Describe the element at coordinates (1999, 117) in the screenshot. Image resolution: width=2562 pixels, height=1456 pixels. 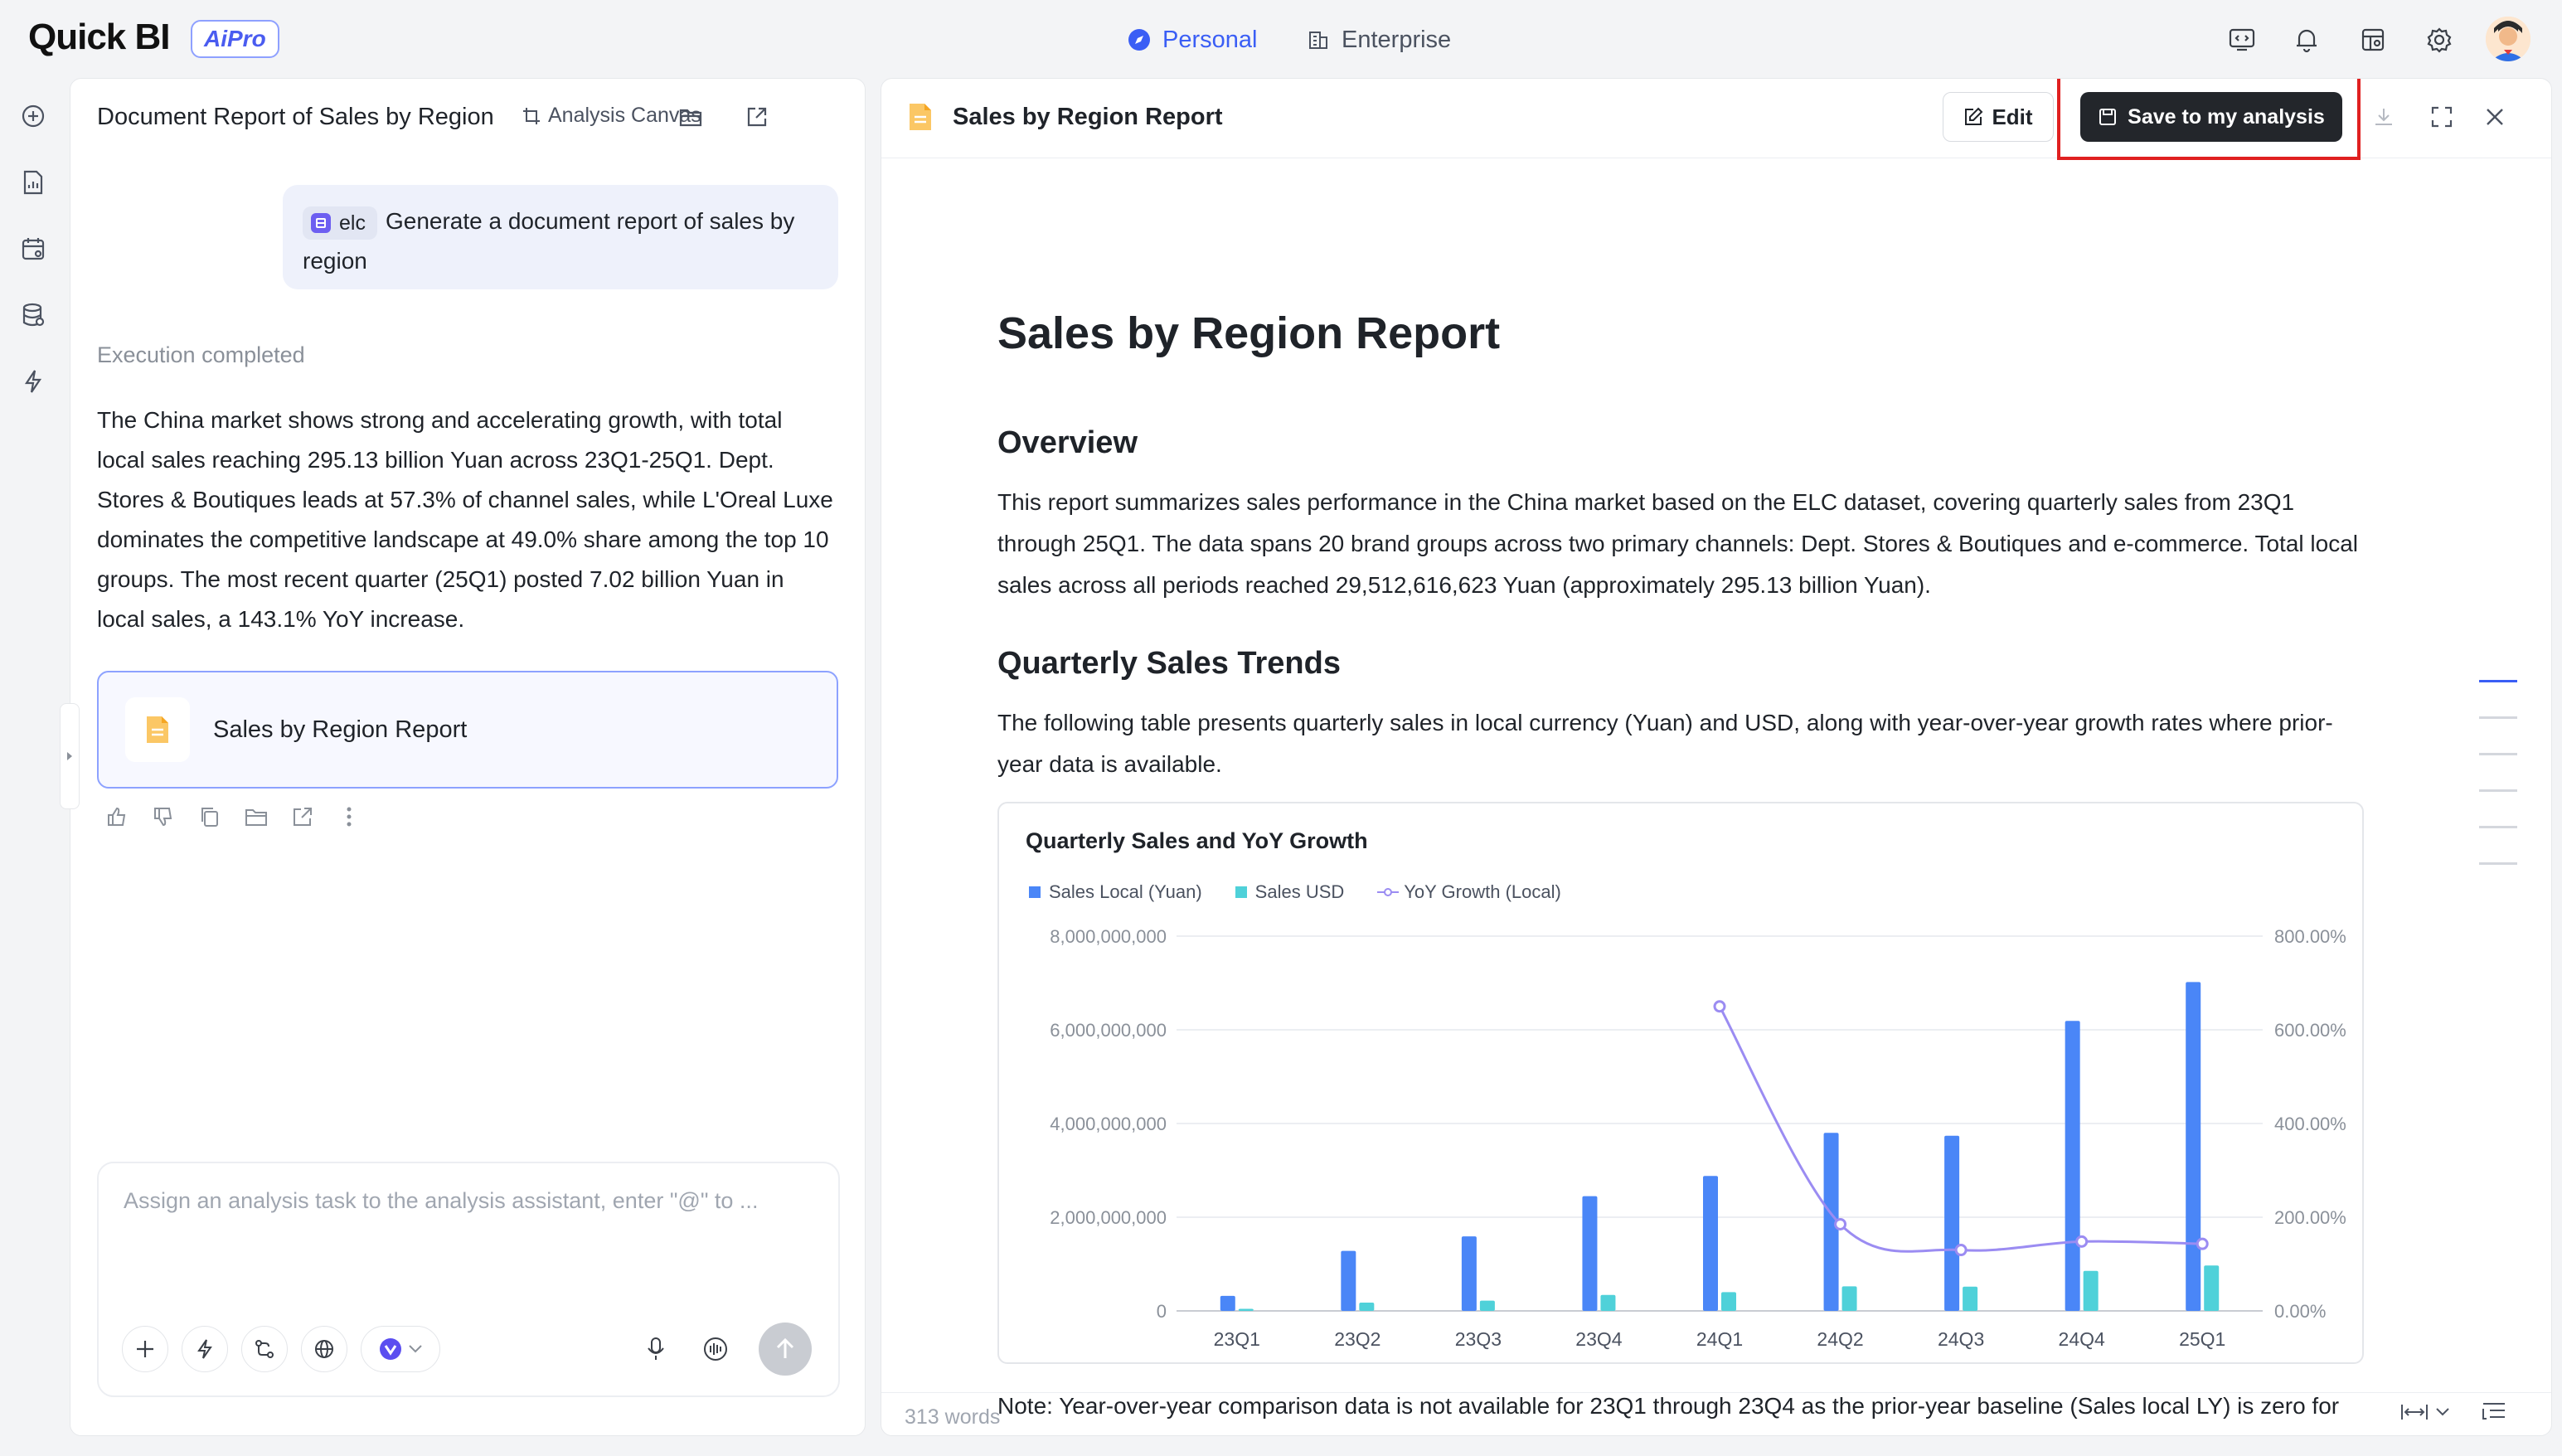
I see `edit-button: Edit` at that location.